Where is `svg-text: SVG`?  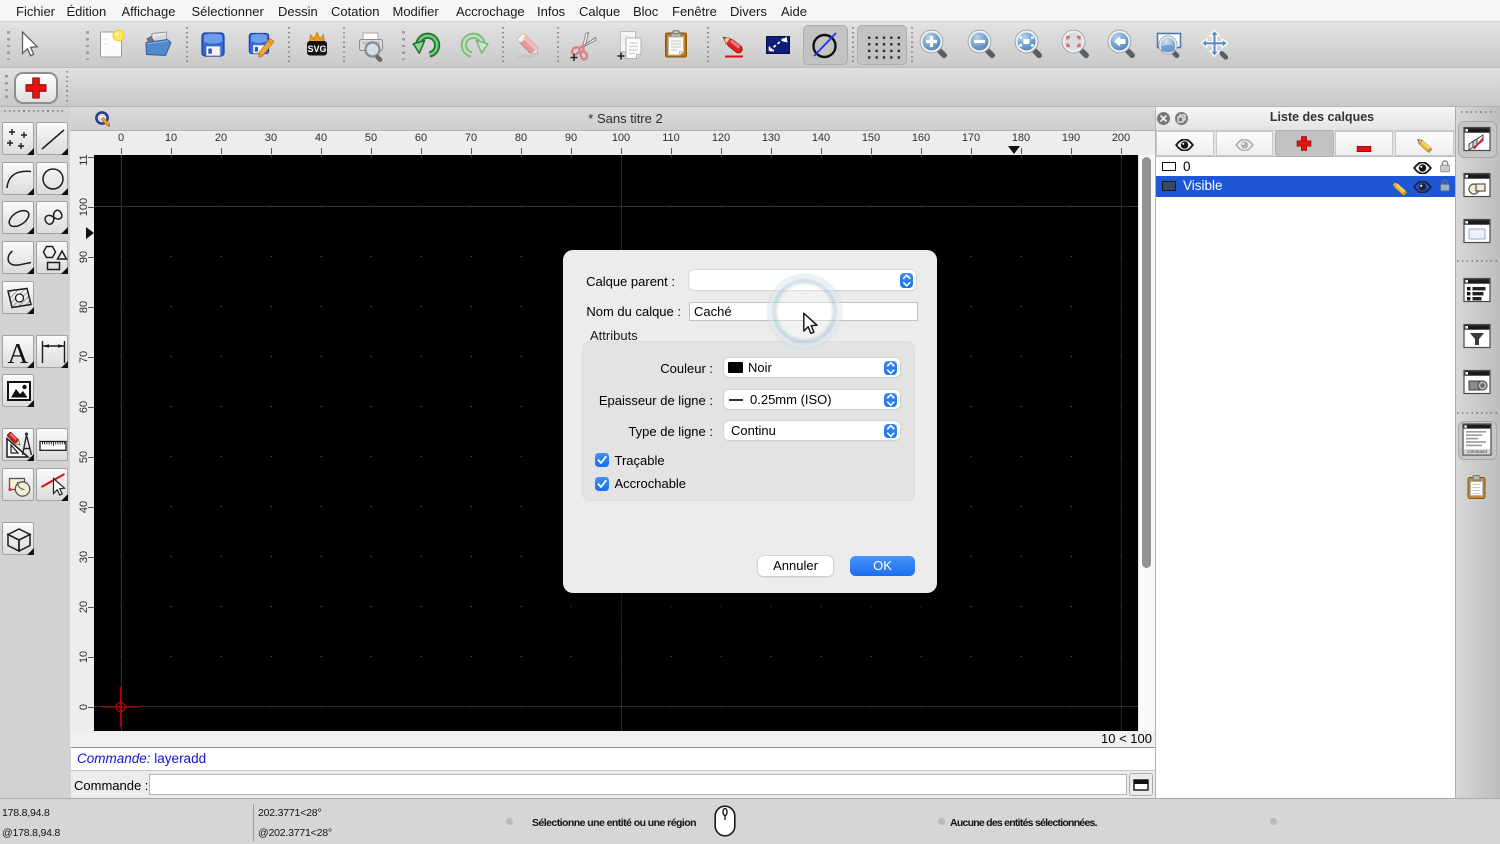
svg-text: SVG is located at coordinates (316, 49).